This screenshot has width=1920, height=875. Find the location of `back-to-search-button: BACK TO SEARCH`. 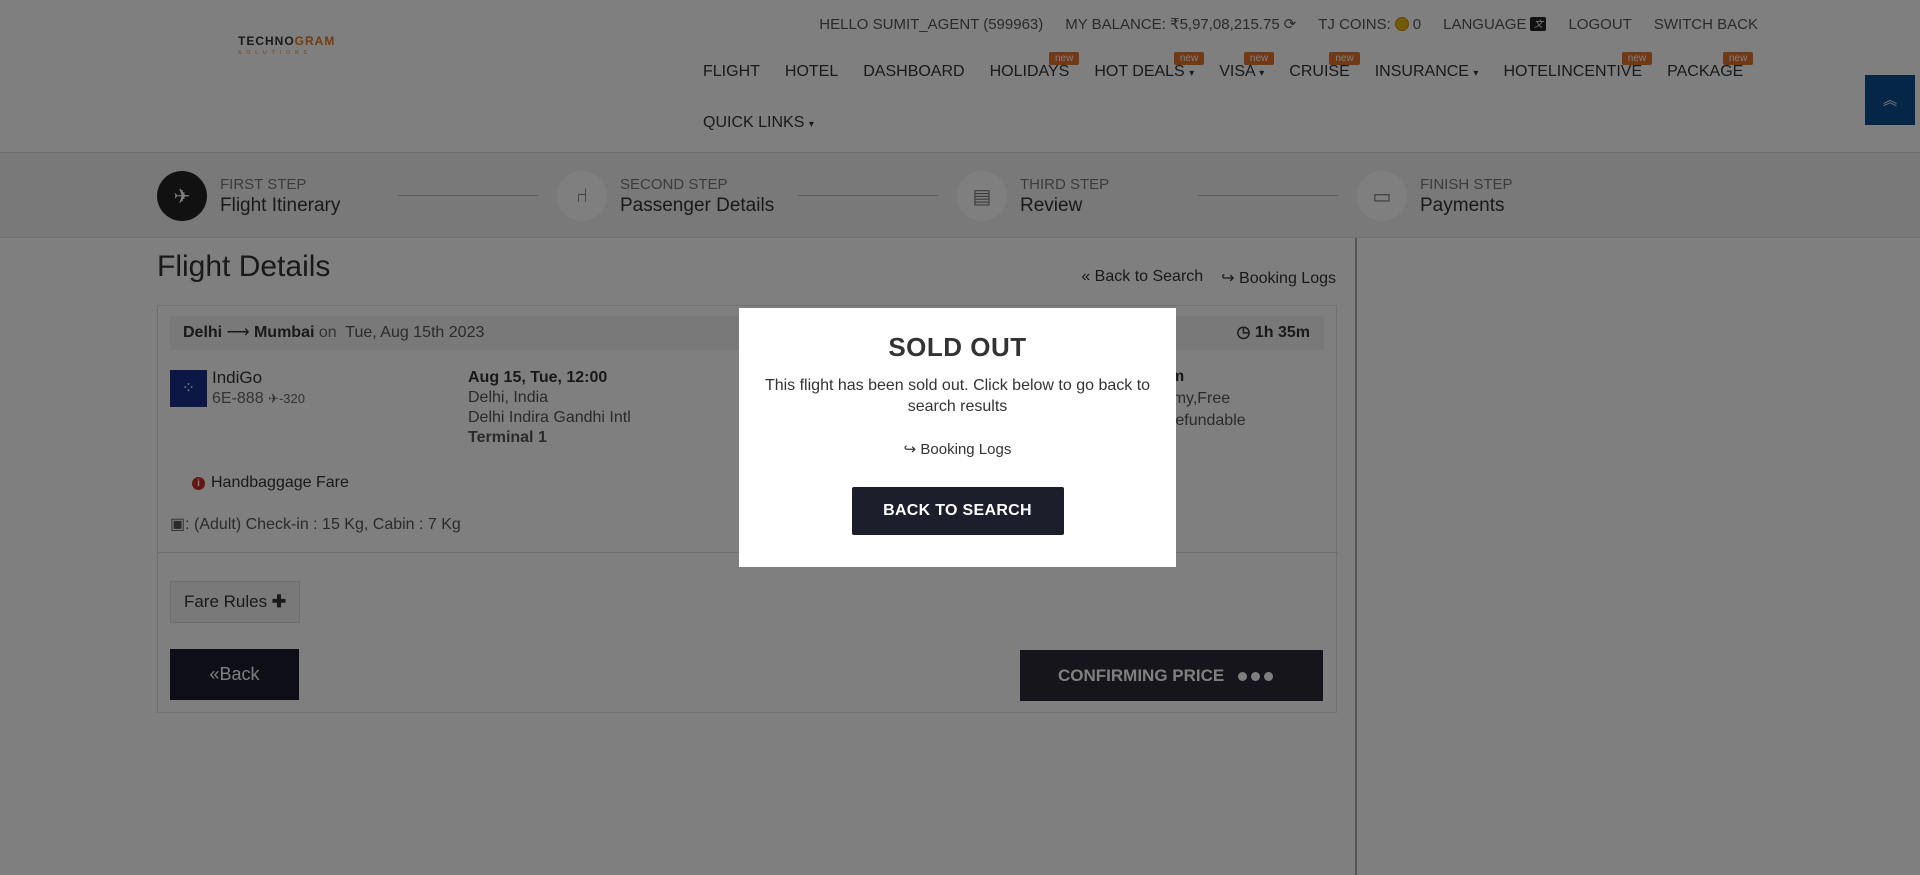

back-to-search-button: BACK TO SEARCH is located at coordinates (957, 511).